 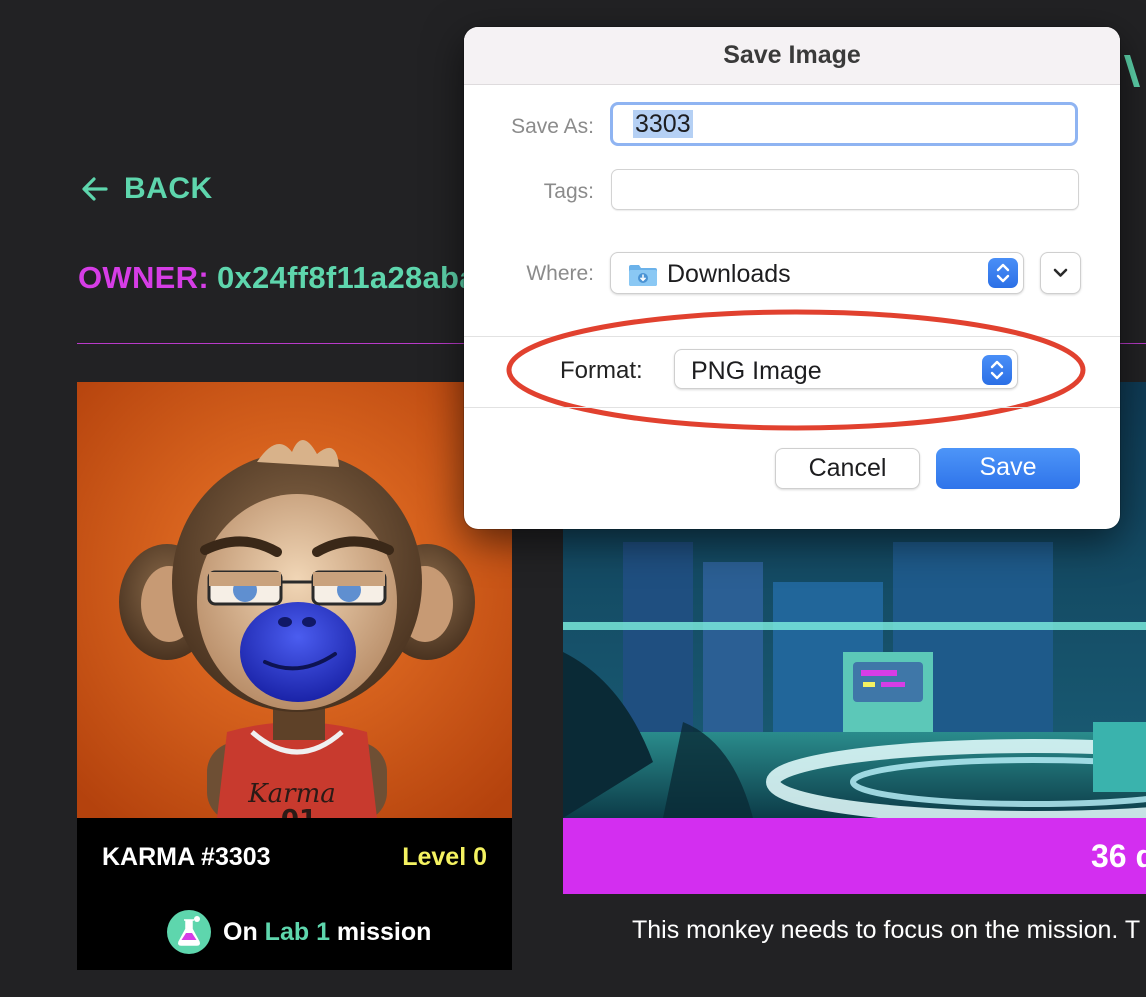 What do you see at coordinates (1118, 856) in the screenshot?
I see `days-remaining: 36 d` at bounding box center [1118, 856].